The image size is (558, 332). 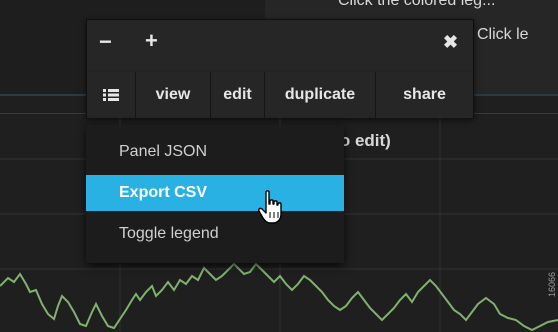 I want to click on panel-menu-actions: view edit duplicate share, so click(x=280, y=95).